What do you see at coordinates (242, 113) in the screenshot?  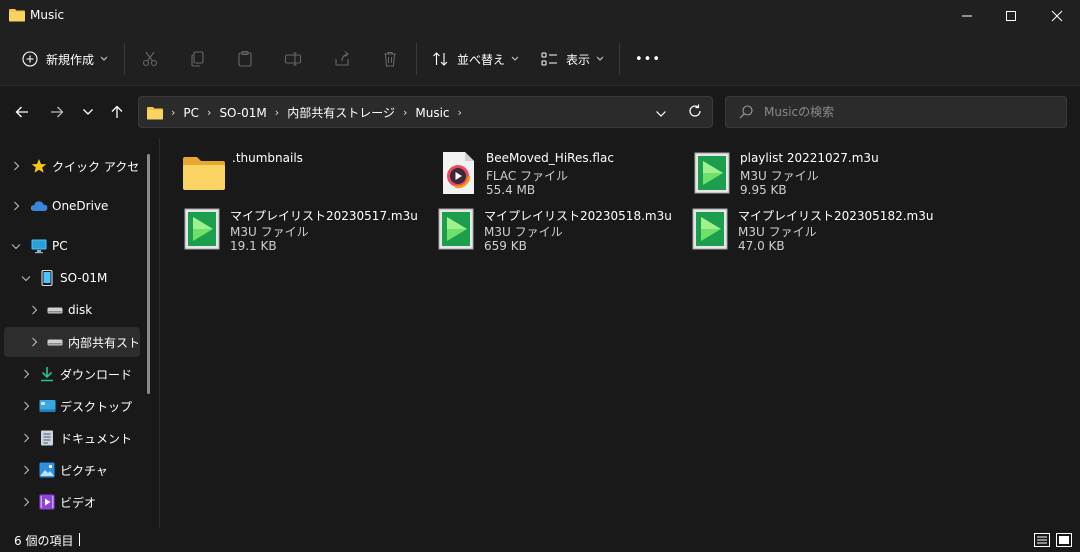 I see `breadcrumb-device: SO-01M` at bounding box center [242, 113].